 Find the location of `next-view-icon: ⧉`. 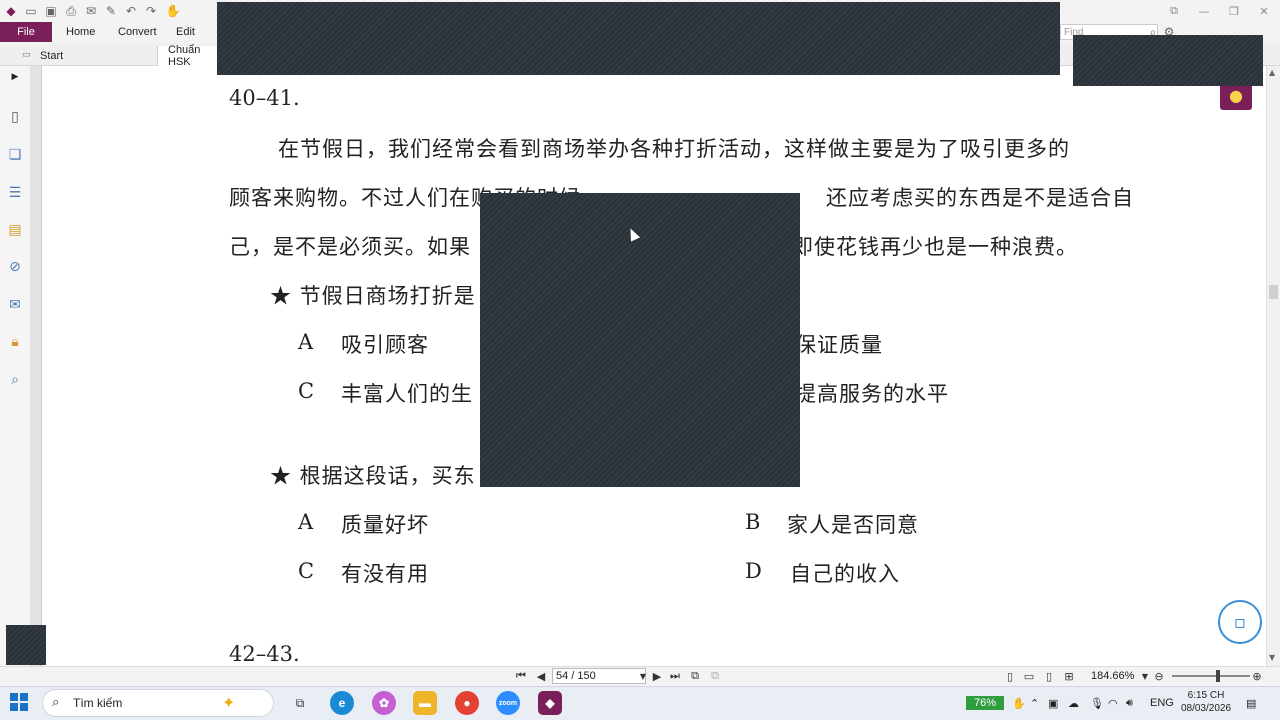

next-view-icon: ⧉ is located at coordinates (715, 676).